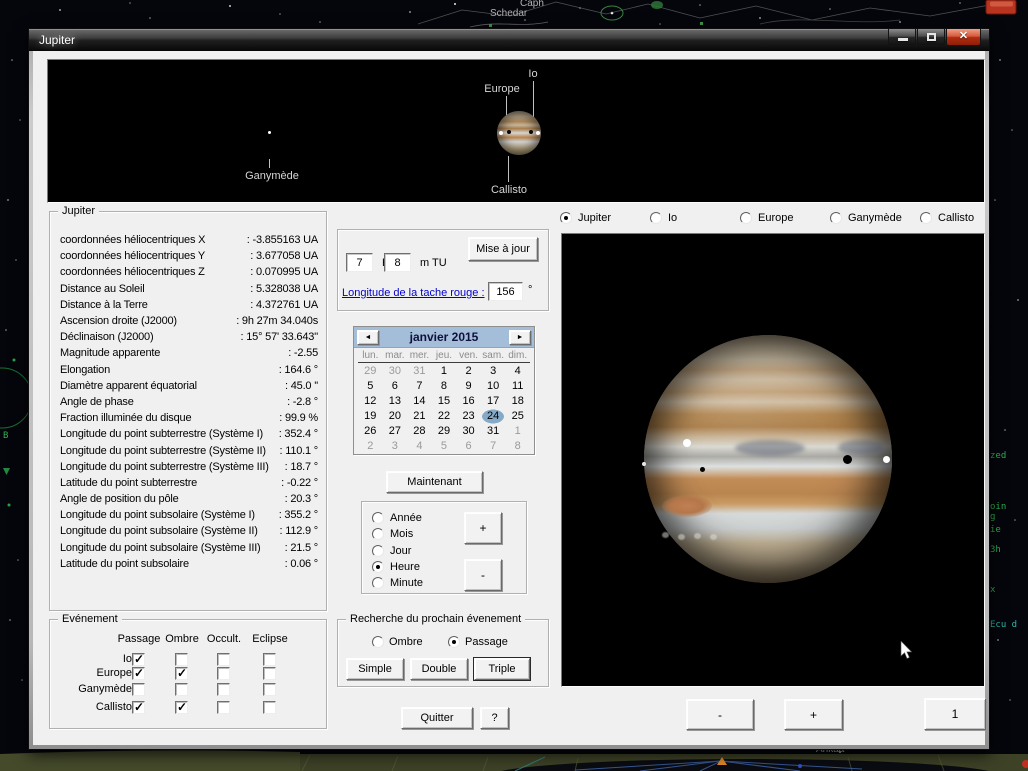 Image resolution: width=1028 pixels, height=771 pixels. What do you see at coordinates (963, 37) in the screenshot?
I see `close-button: ✕` at bounding box center [963, 37].